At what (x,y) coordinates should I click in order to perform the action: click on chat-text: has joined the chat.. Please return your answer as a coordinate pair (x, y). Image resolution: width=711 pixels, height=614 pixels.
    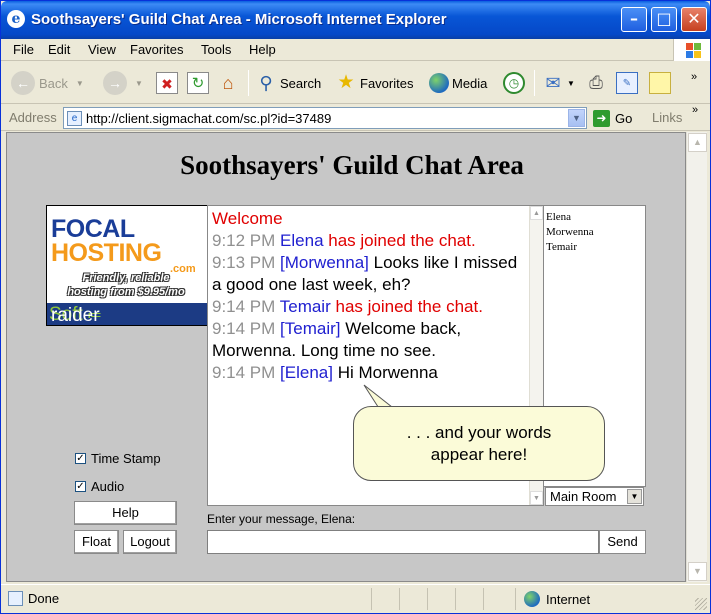
    Looking at the image, I should click on (409, 306).